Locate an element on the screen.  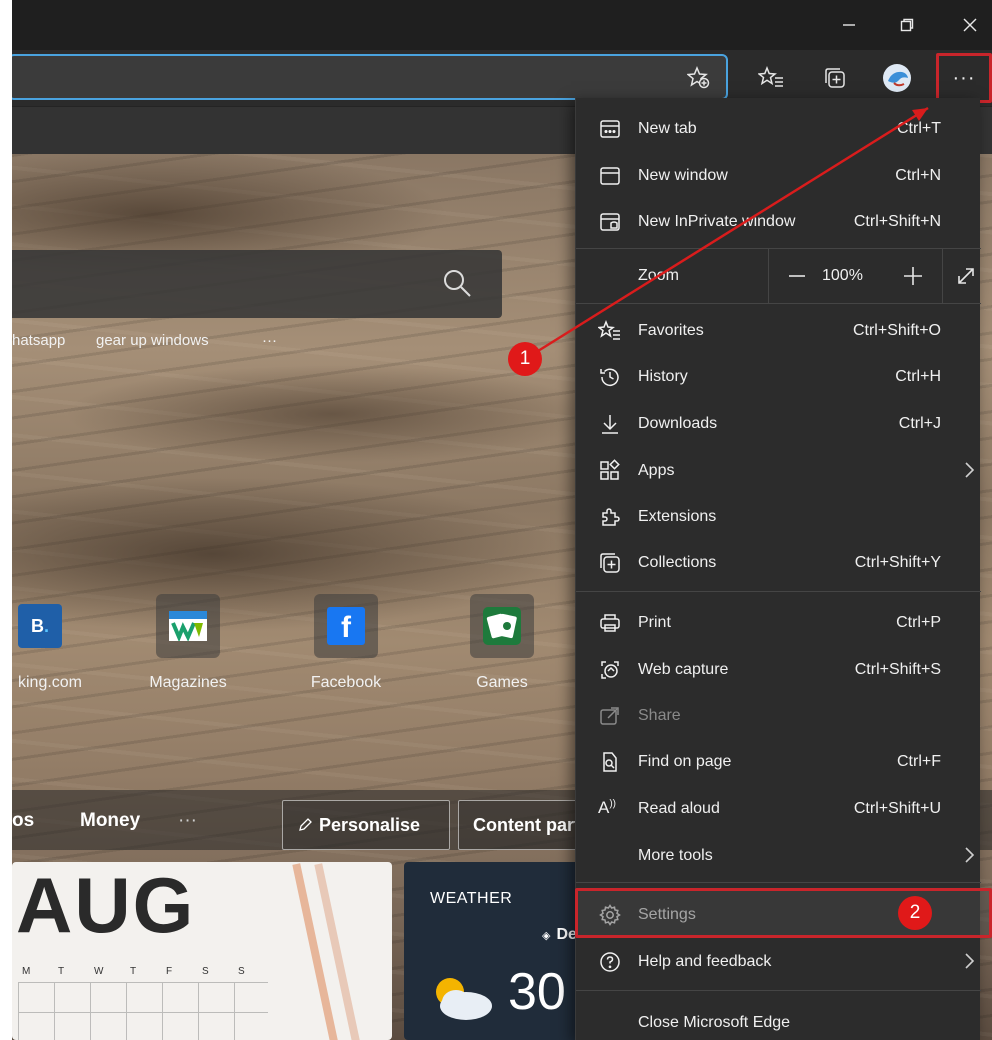
find-icon is located at coordinates (610, 762).